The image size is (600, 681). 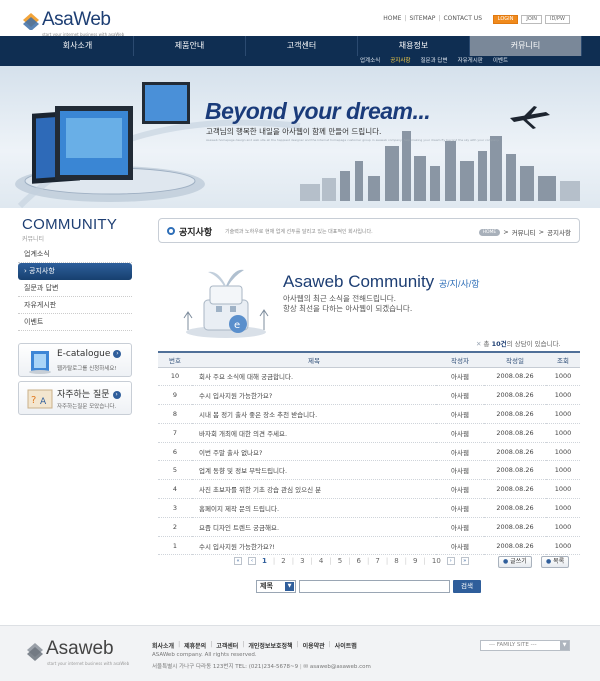 What do you see at coordinates (462, 18) in the screenshot?
I see `top-link-contact: CONTACT US` at bounding box center [462, 18].